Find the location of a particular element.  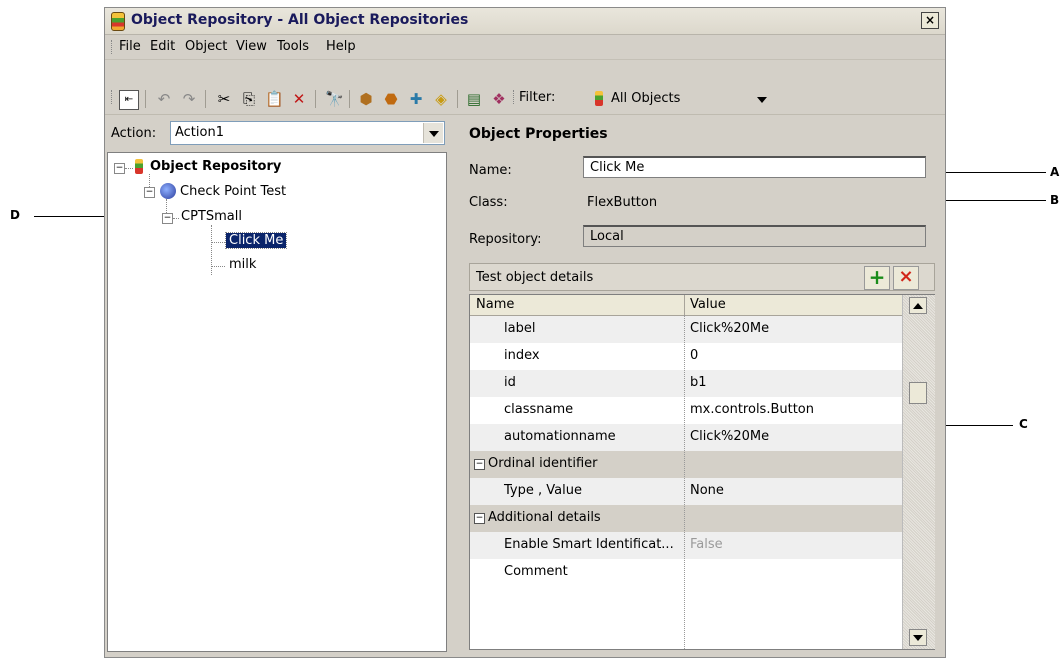

tree-node-cptsmall: CPTSmall is located at coordinates (211, 216).